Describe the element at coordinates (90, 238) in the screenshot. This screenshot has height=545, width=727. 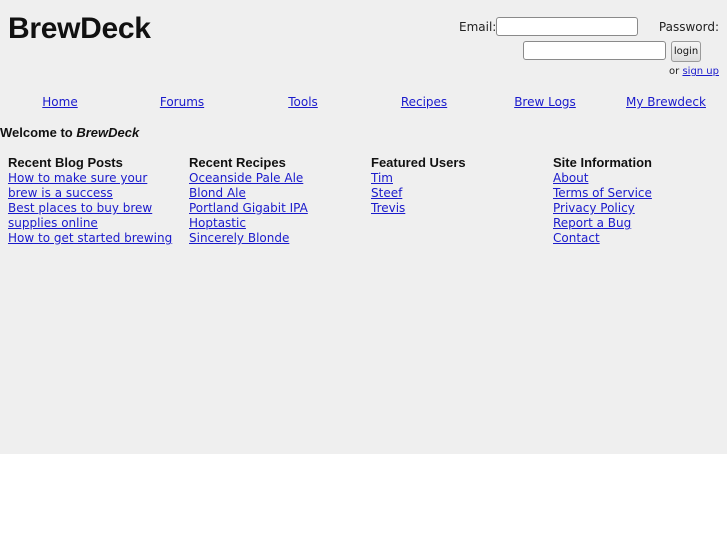
I see `blog-post-link: How to get started brewing` at that location.